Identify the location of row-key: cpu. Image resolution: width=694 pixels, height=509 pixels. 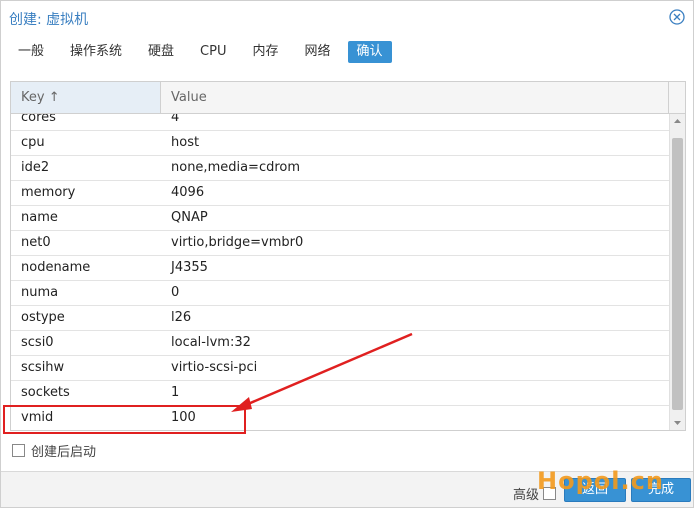
(33, 142).